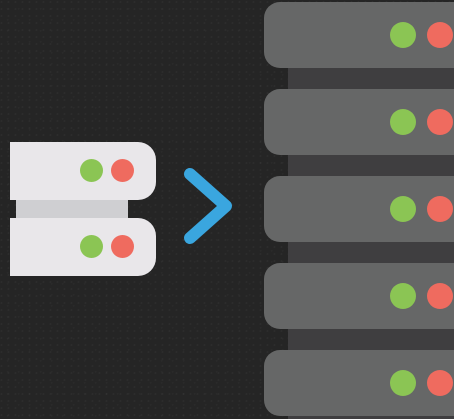  What do you see at coordinates (208, 206) in the screenshot?
I see `arrow-right-icon` at bounding box center [208, 206].